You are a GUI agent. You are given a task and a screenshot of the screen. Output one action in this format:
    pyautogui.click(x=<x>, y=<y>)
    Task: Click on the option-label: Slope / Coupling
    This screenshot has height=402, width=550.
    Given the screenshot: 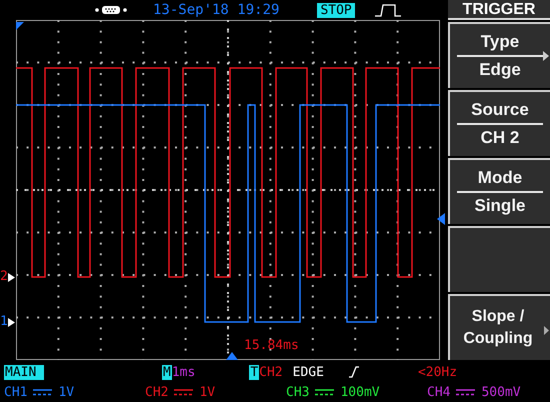 What is the action you would take?
    pyautogui.click(x=498, y=328)
    